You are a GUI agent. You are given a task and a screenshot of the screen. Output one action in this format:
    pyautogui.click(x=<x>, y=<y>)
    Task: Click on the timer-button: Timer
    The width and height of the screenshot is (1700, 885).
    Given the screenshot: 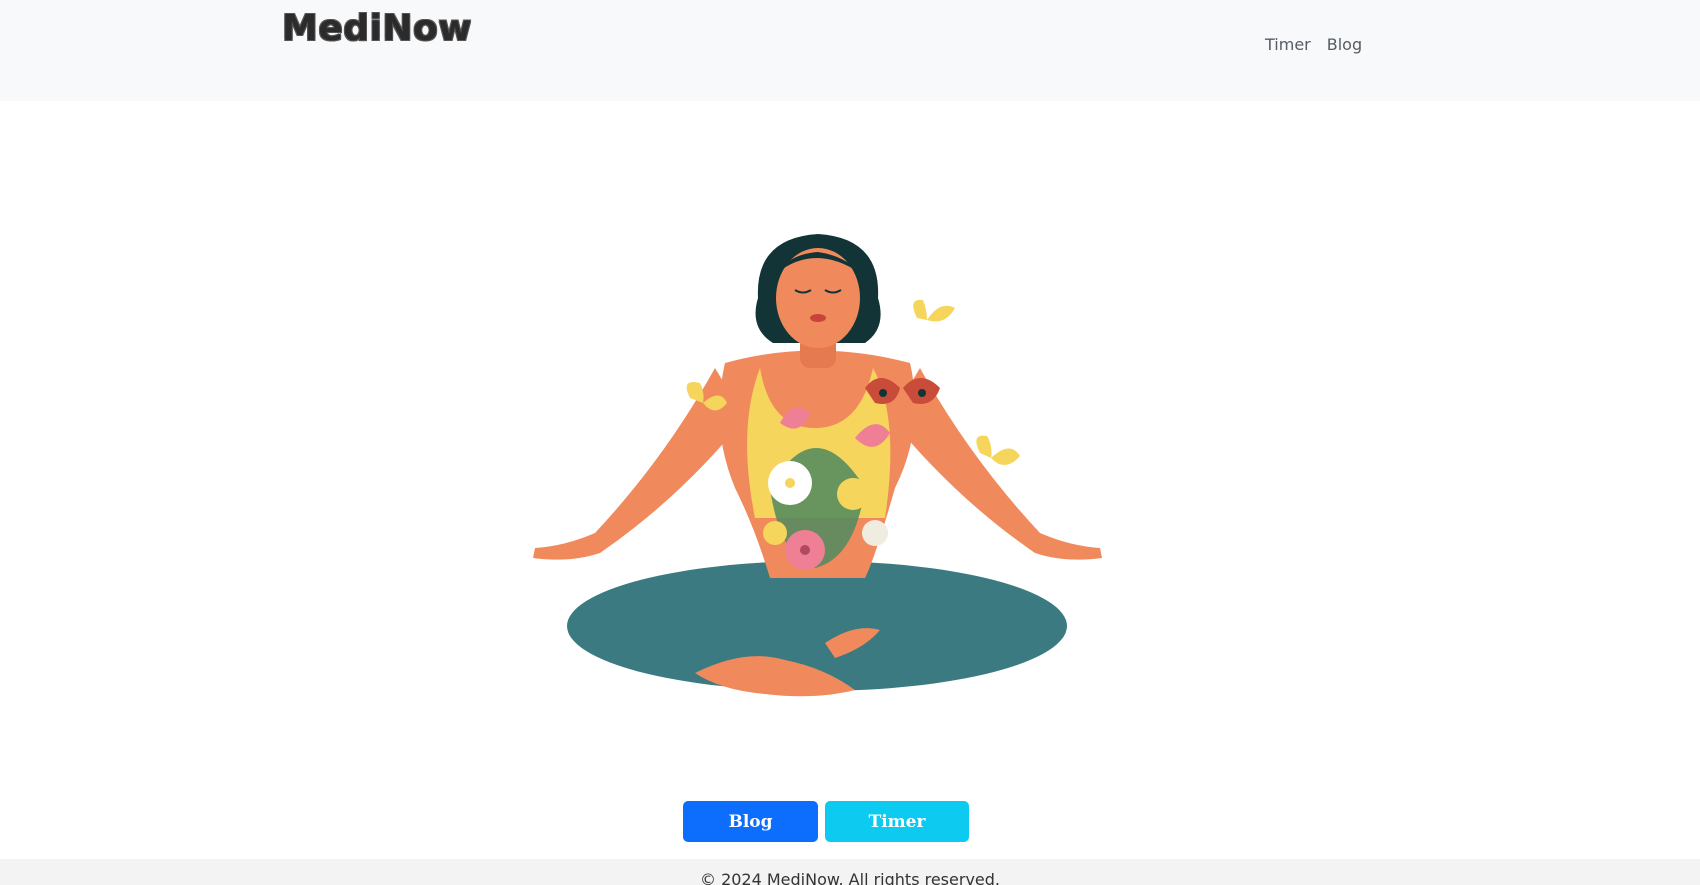 What is the action you would take?
    pyautogui.click(x=897, y=821)
    